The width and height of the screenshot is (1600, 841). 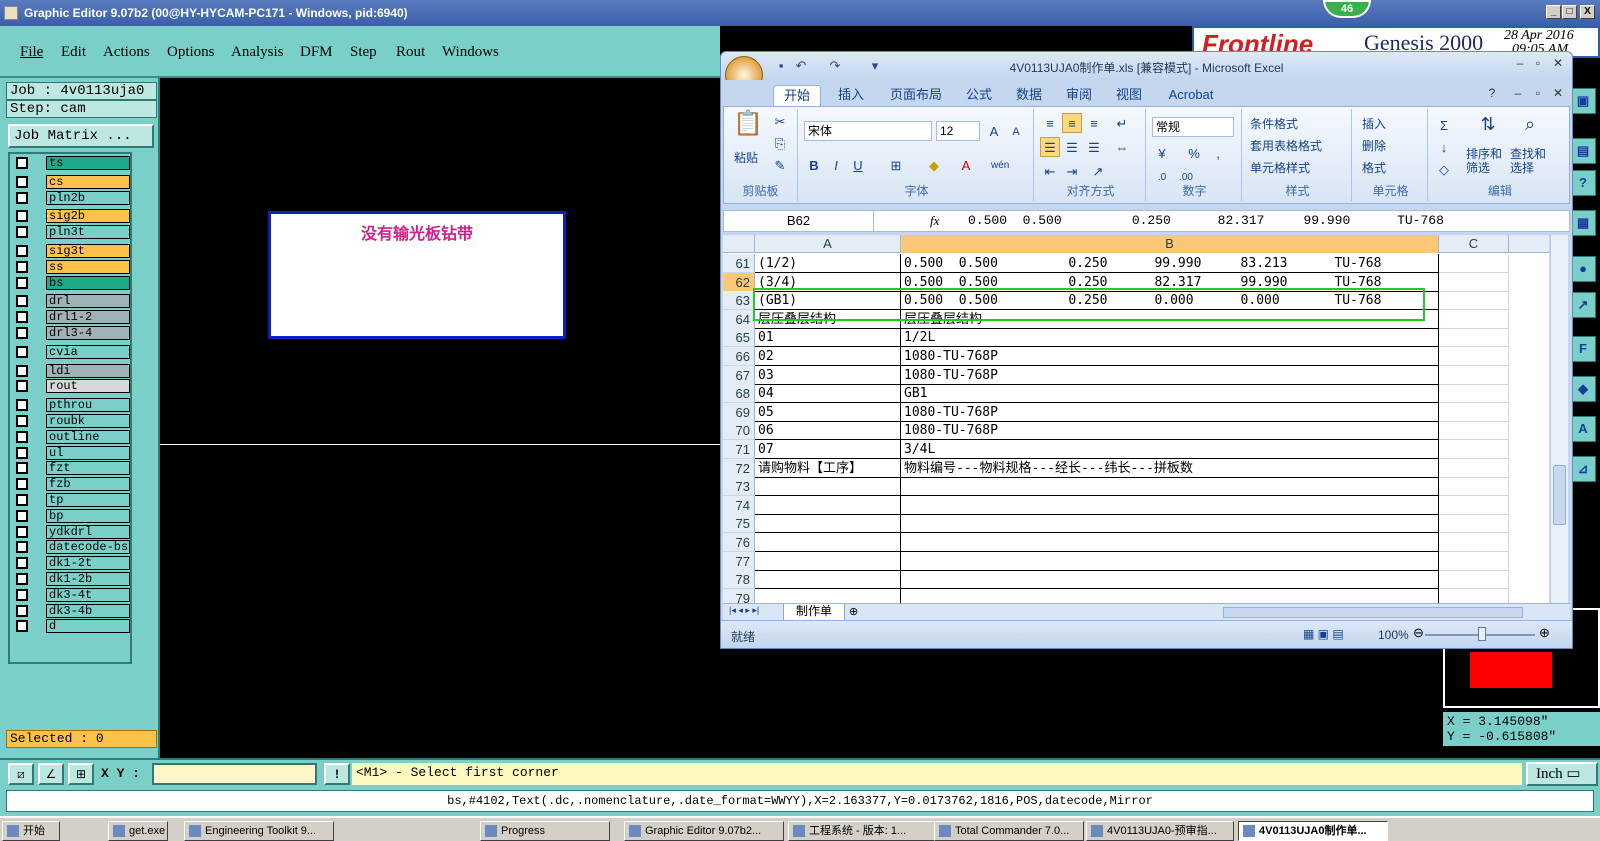 I want to click on clear-icon: ◇, so click(x=1444, y=169).